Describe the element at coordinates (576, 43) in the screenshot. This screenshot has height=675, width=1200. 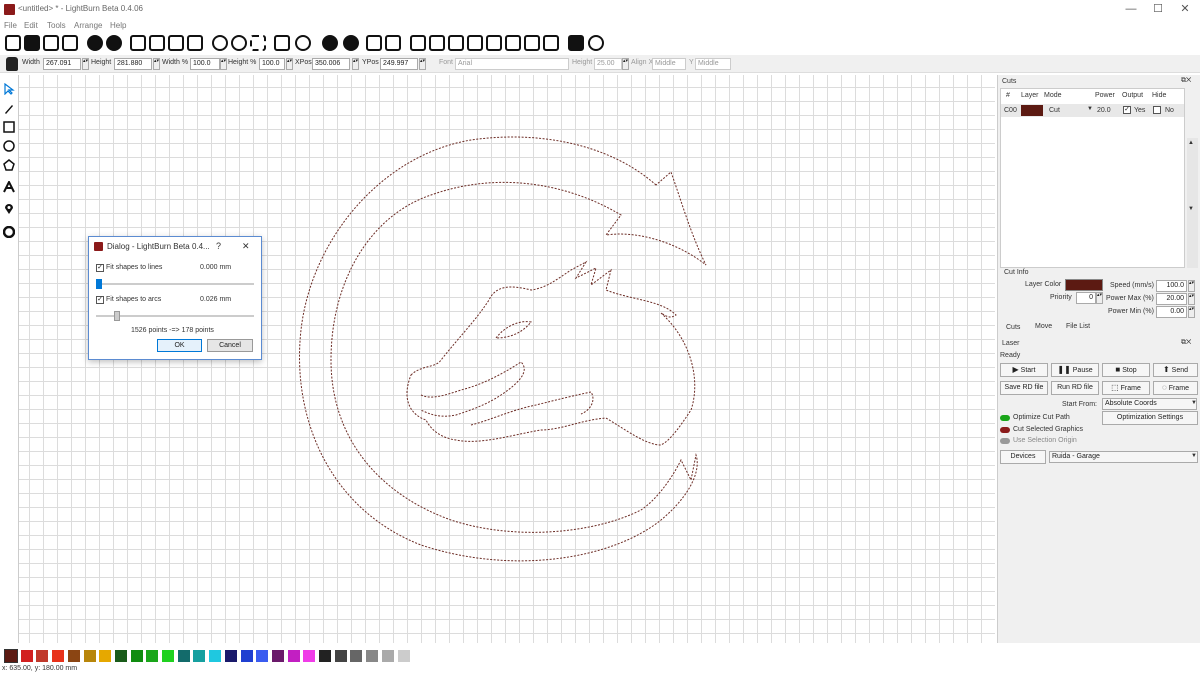
I see `array-grid-icon` at that location.